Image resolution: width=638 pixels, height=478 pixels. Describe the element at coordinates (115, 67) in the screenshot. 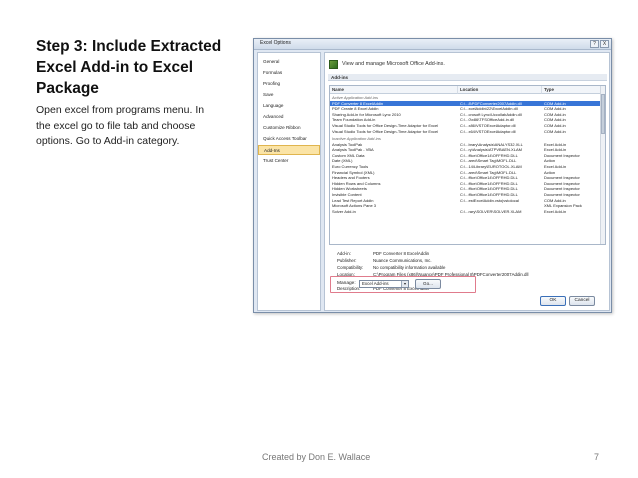

I see `slide-title-line: Excel Add-in to Excel` at that location.